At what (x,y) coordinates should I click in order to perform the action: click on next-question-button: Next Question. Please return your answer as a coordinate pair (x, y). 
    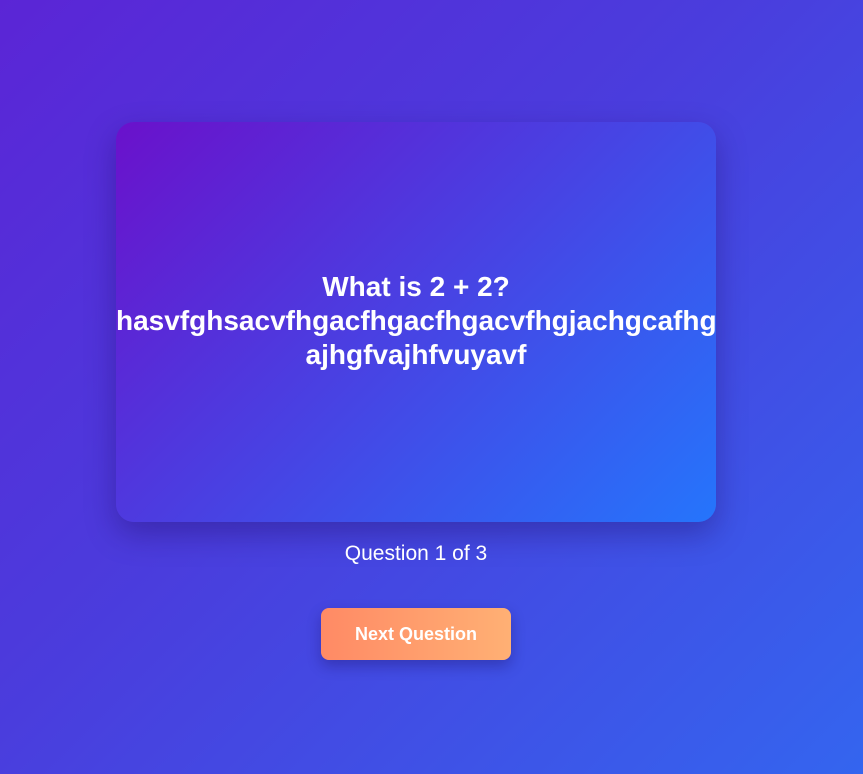
    Looking at the image, I should click on (416, 634).